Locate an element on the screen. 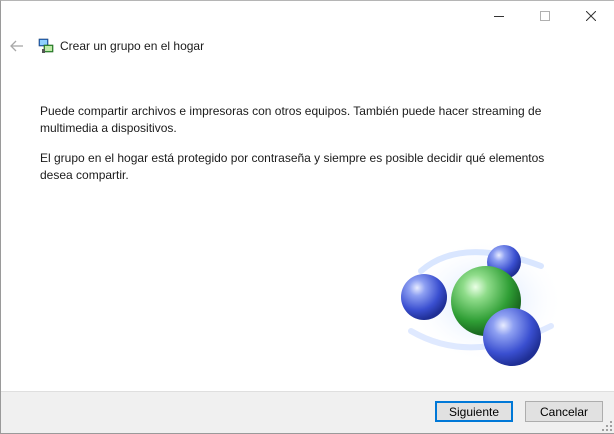 The height and width of the screenshot is (434, 614). next-button: Siguiente is located at coordinates (474, 411).